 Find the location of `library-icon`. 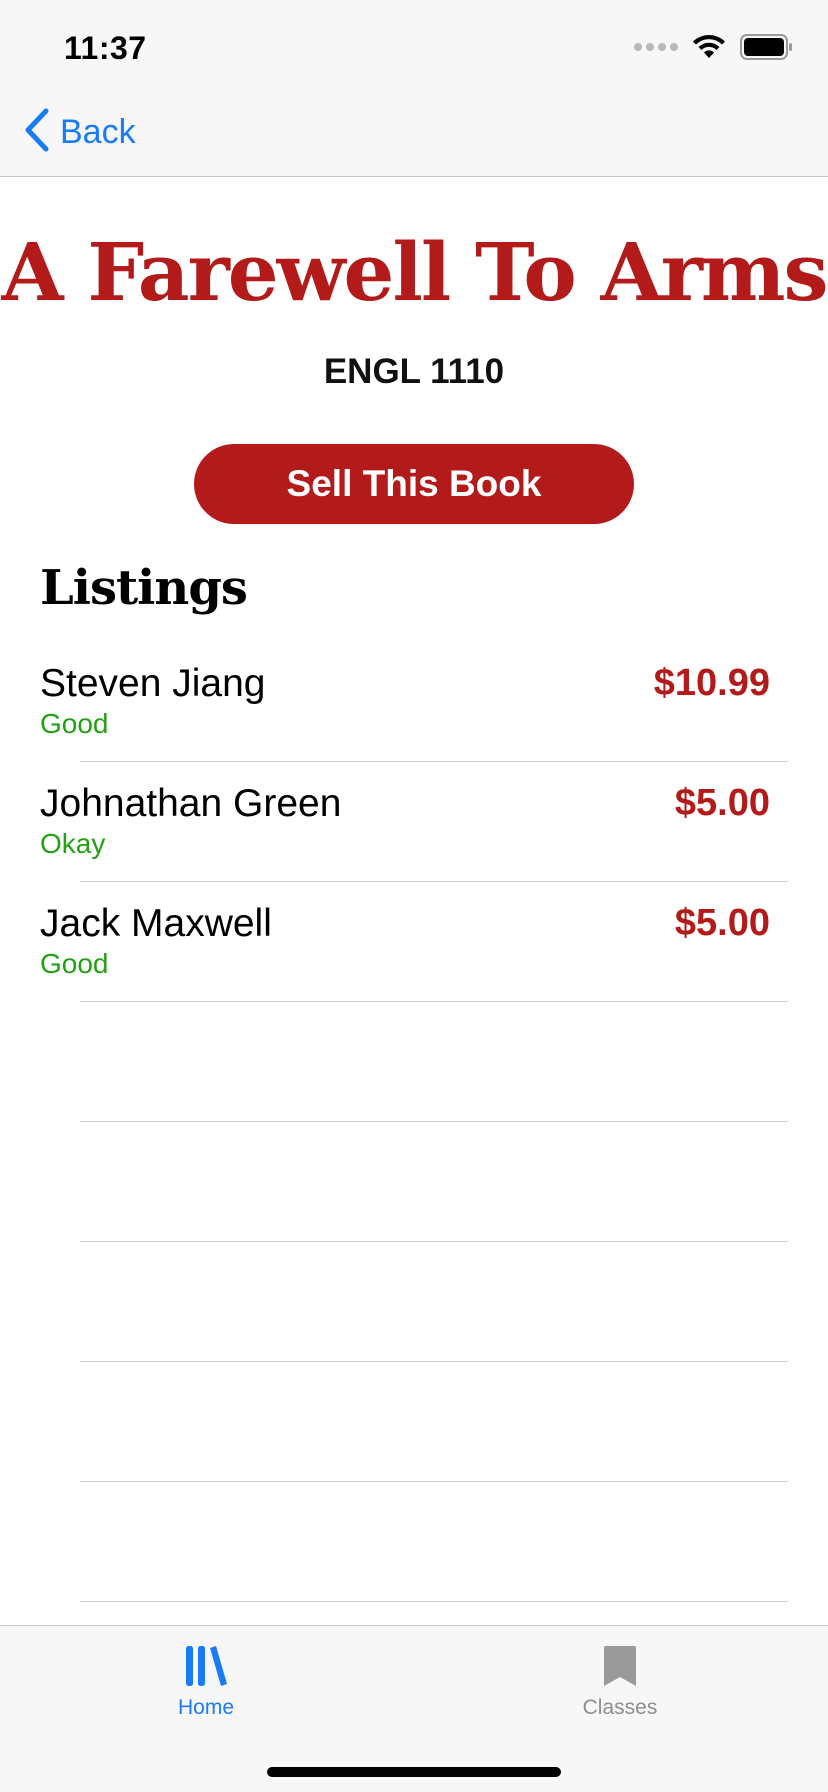

library-icon is located at coordinates (206, 1666).